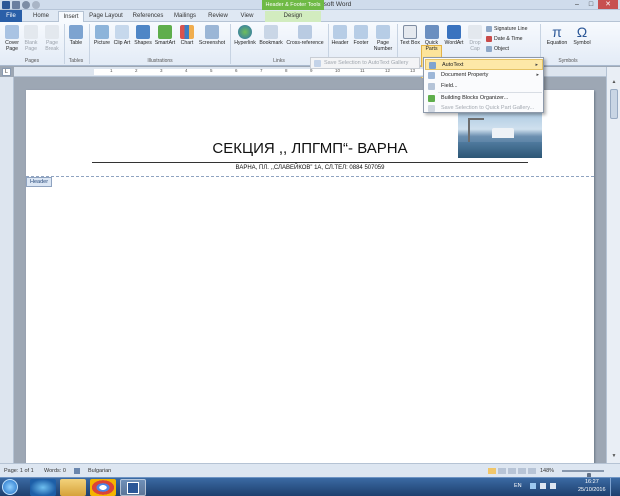 Image resolution: width=620 pixels, height=496 pixels. I want to click on tray-date: 25/10/2016, so click(592, 490).